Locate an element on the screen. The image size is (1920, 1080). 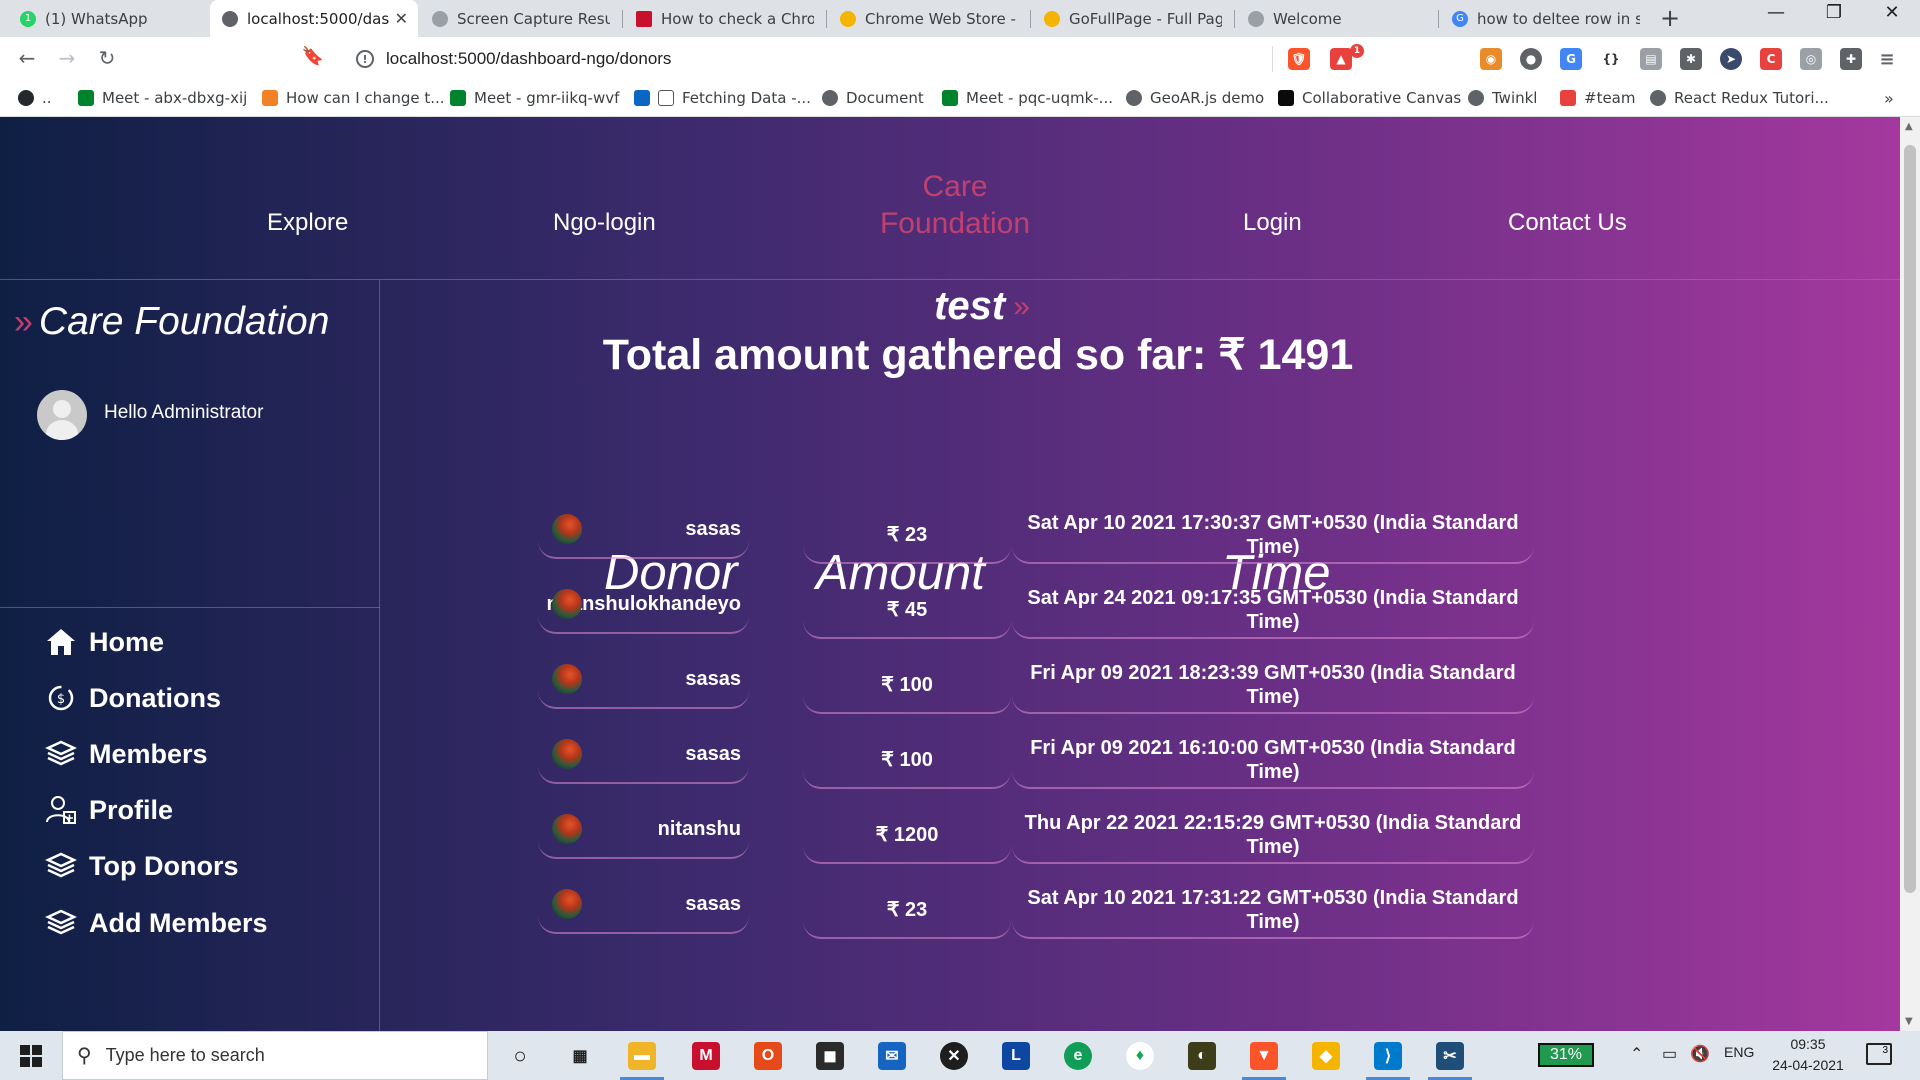
new-tab-button: + is located at coordinates (1670, 18).